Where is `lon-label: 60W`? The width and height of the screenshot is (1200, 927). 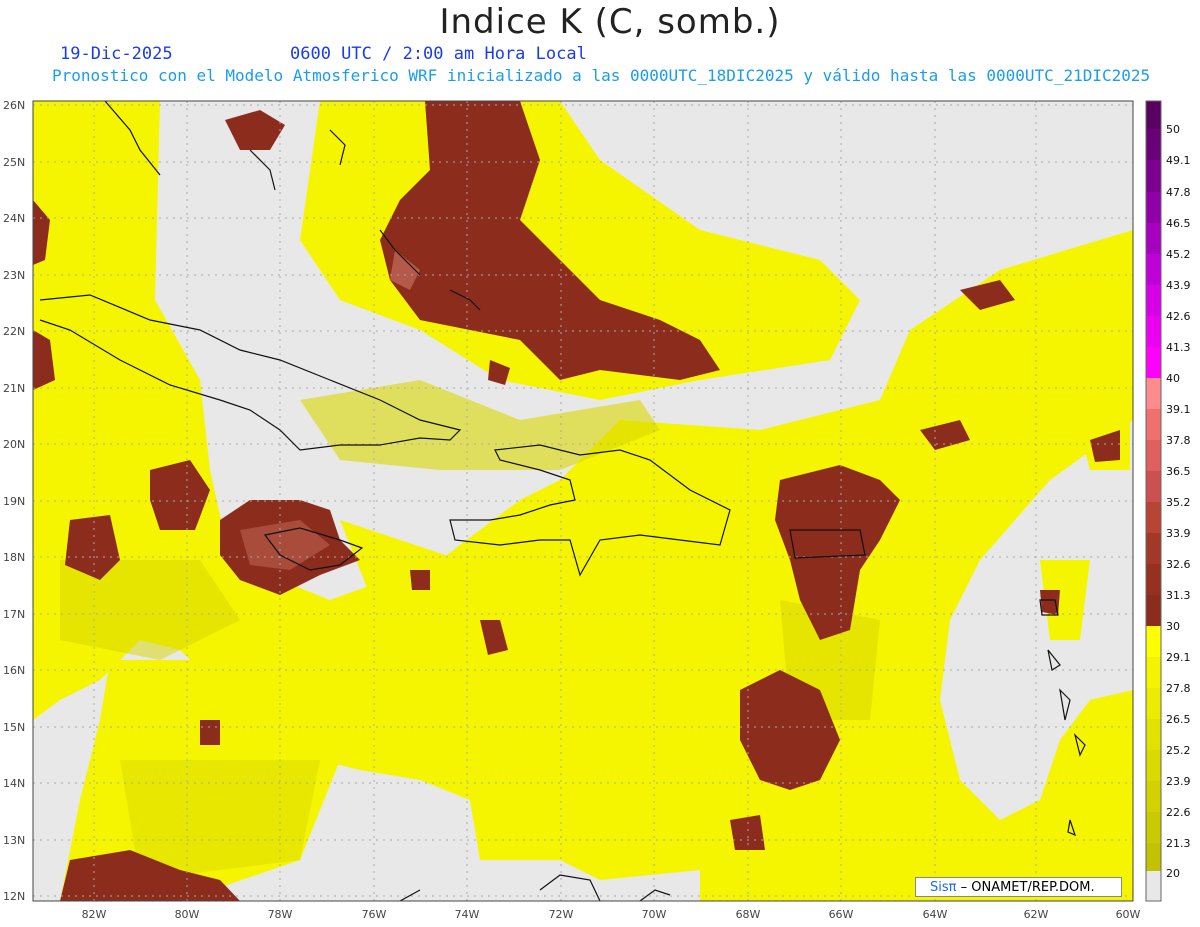 lon-label: 60W is located at coordinates (1128, 914).